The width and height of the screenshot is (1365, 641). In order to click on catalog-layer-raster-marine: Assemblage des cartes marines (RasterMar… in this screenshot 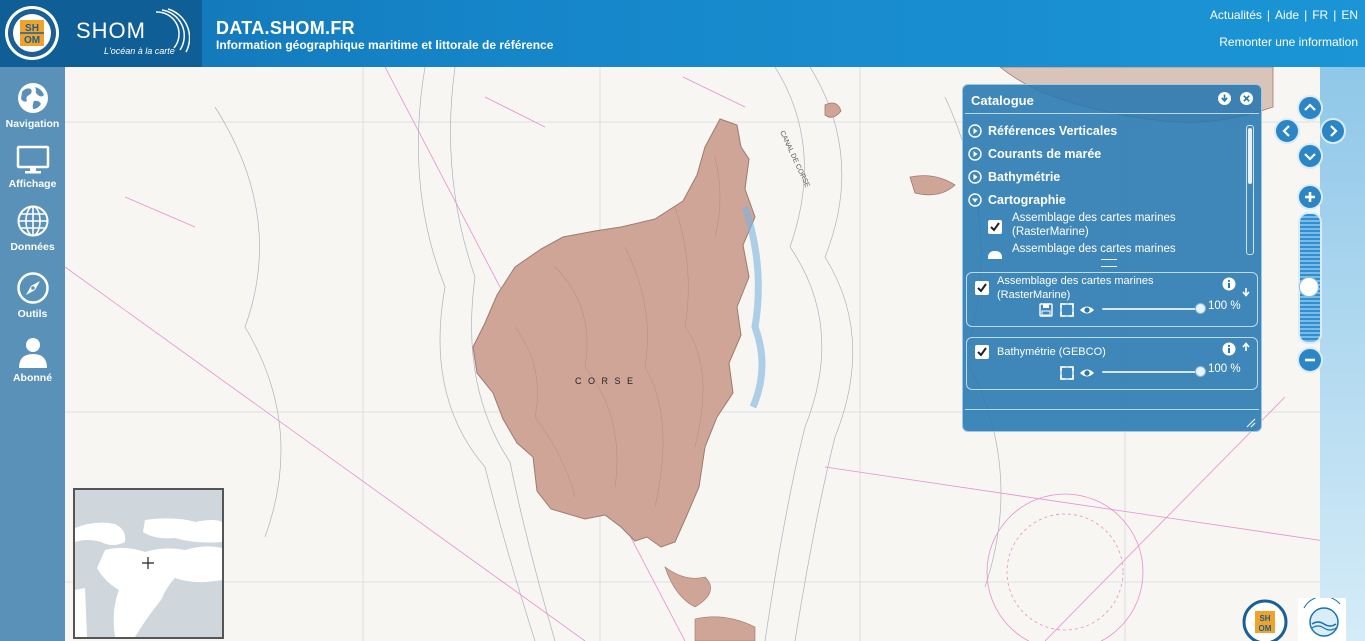, I will do `click(1094, 225)`.